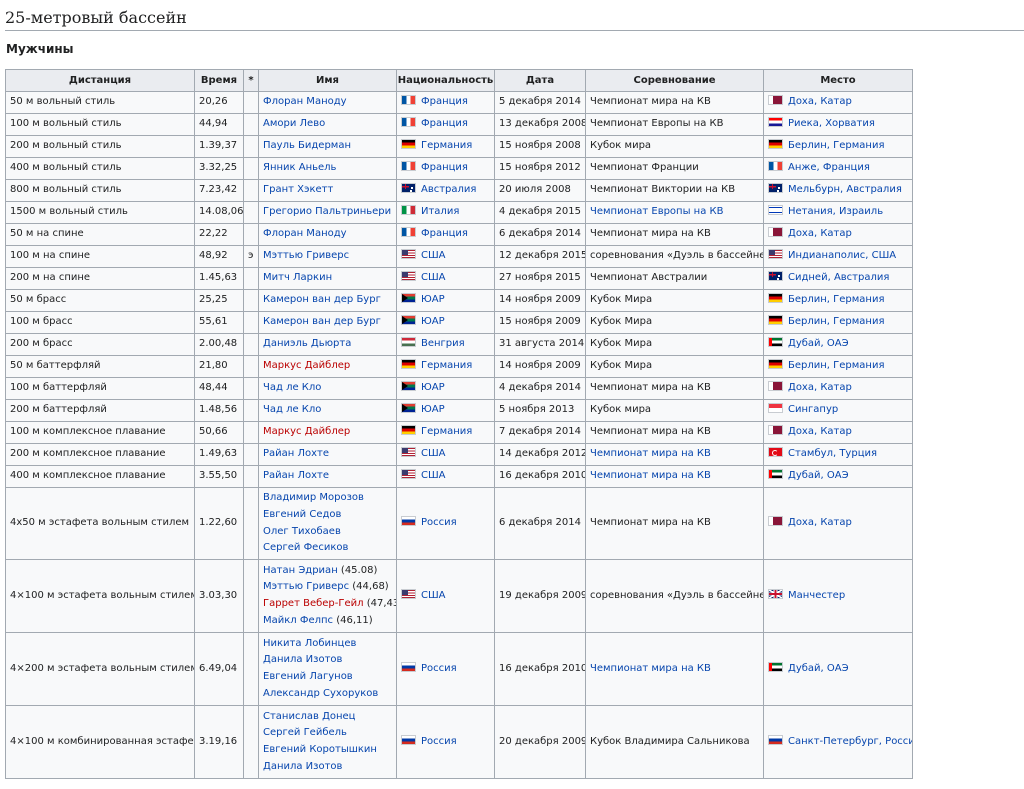  I want to click on athlete-link: Пауль Бидерман, so click(307, 145).